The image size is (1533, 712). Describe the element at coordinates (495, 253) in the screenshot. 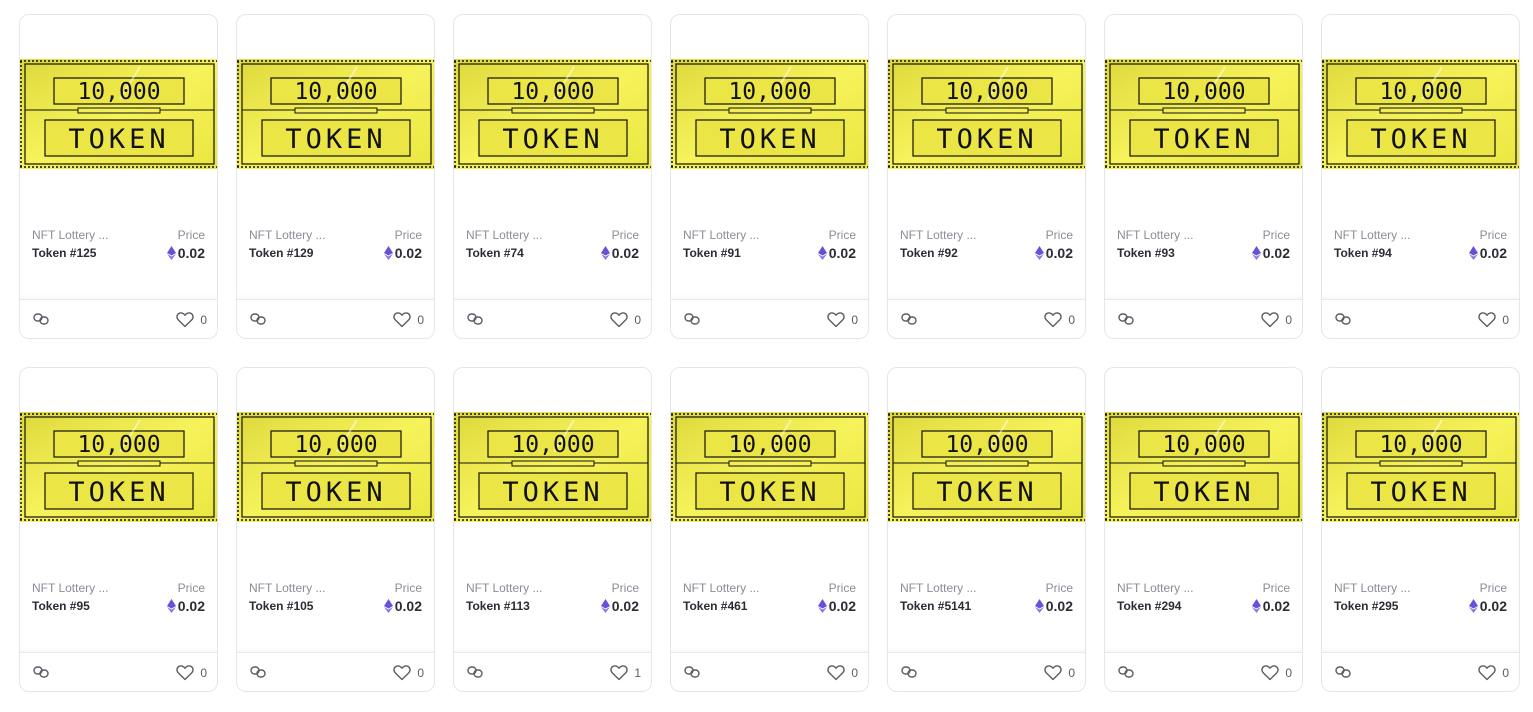

I see `token-name: Token #74` at that location.